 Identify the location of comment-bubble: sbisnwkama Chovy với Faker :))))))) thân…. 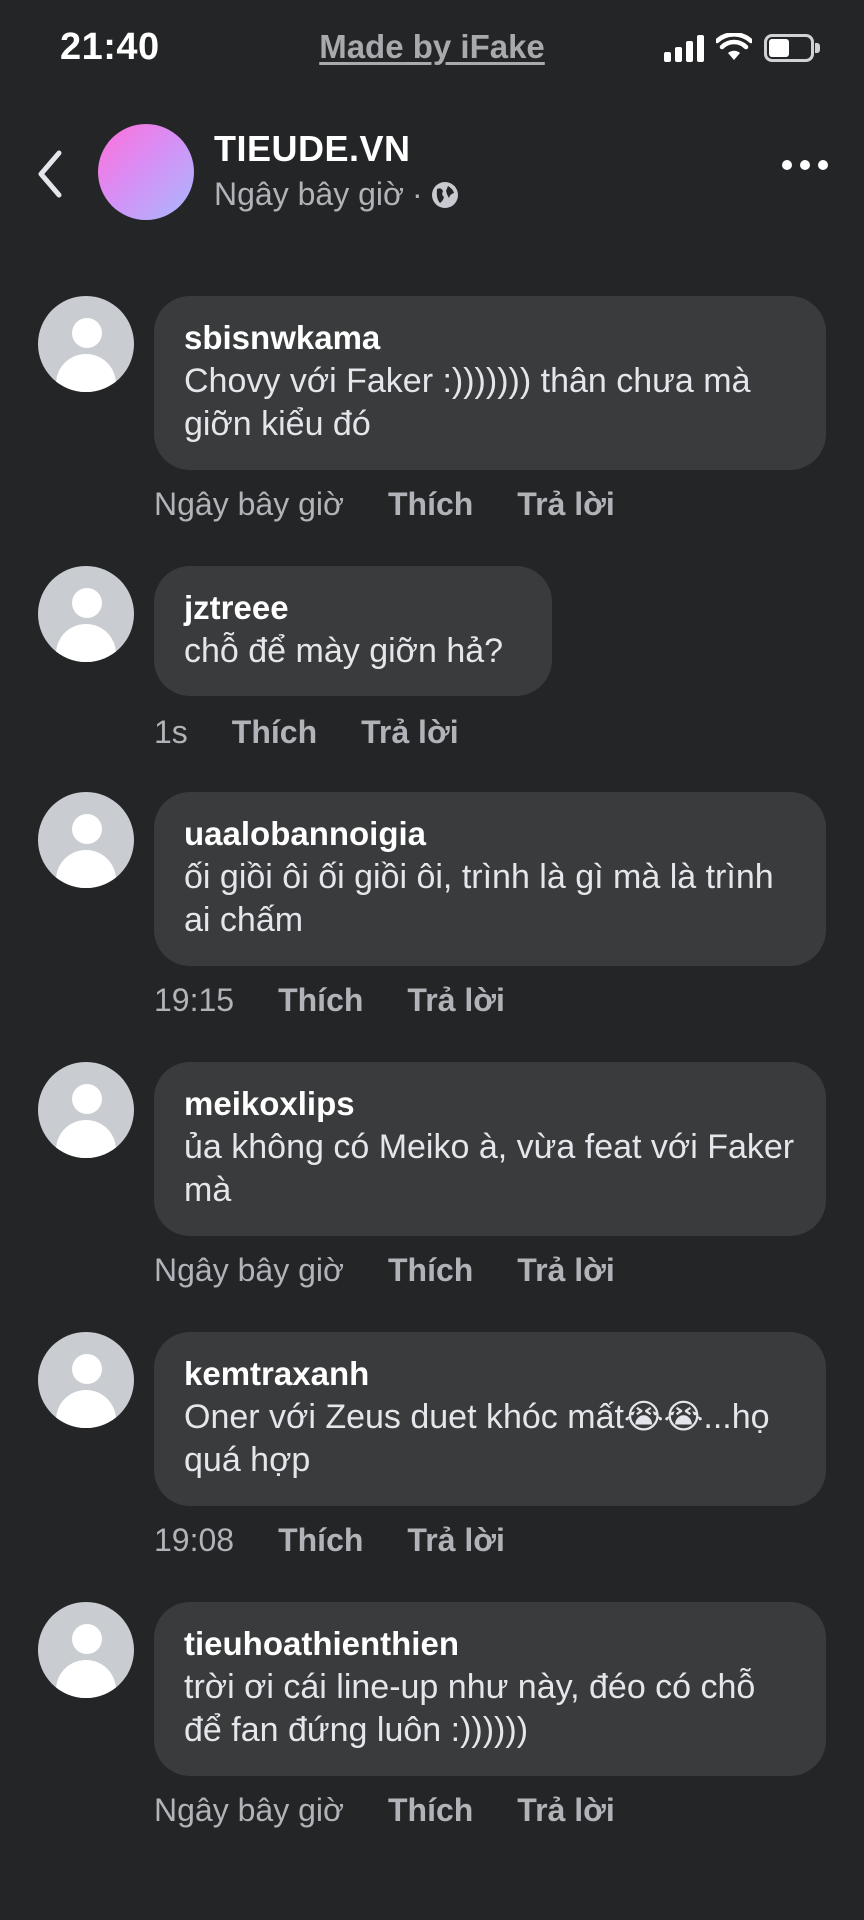
(490, 383).